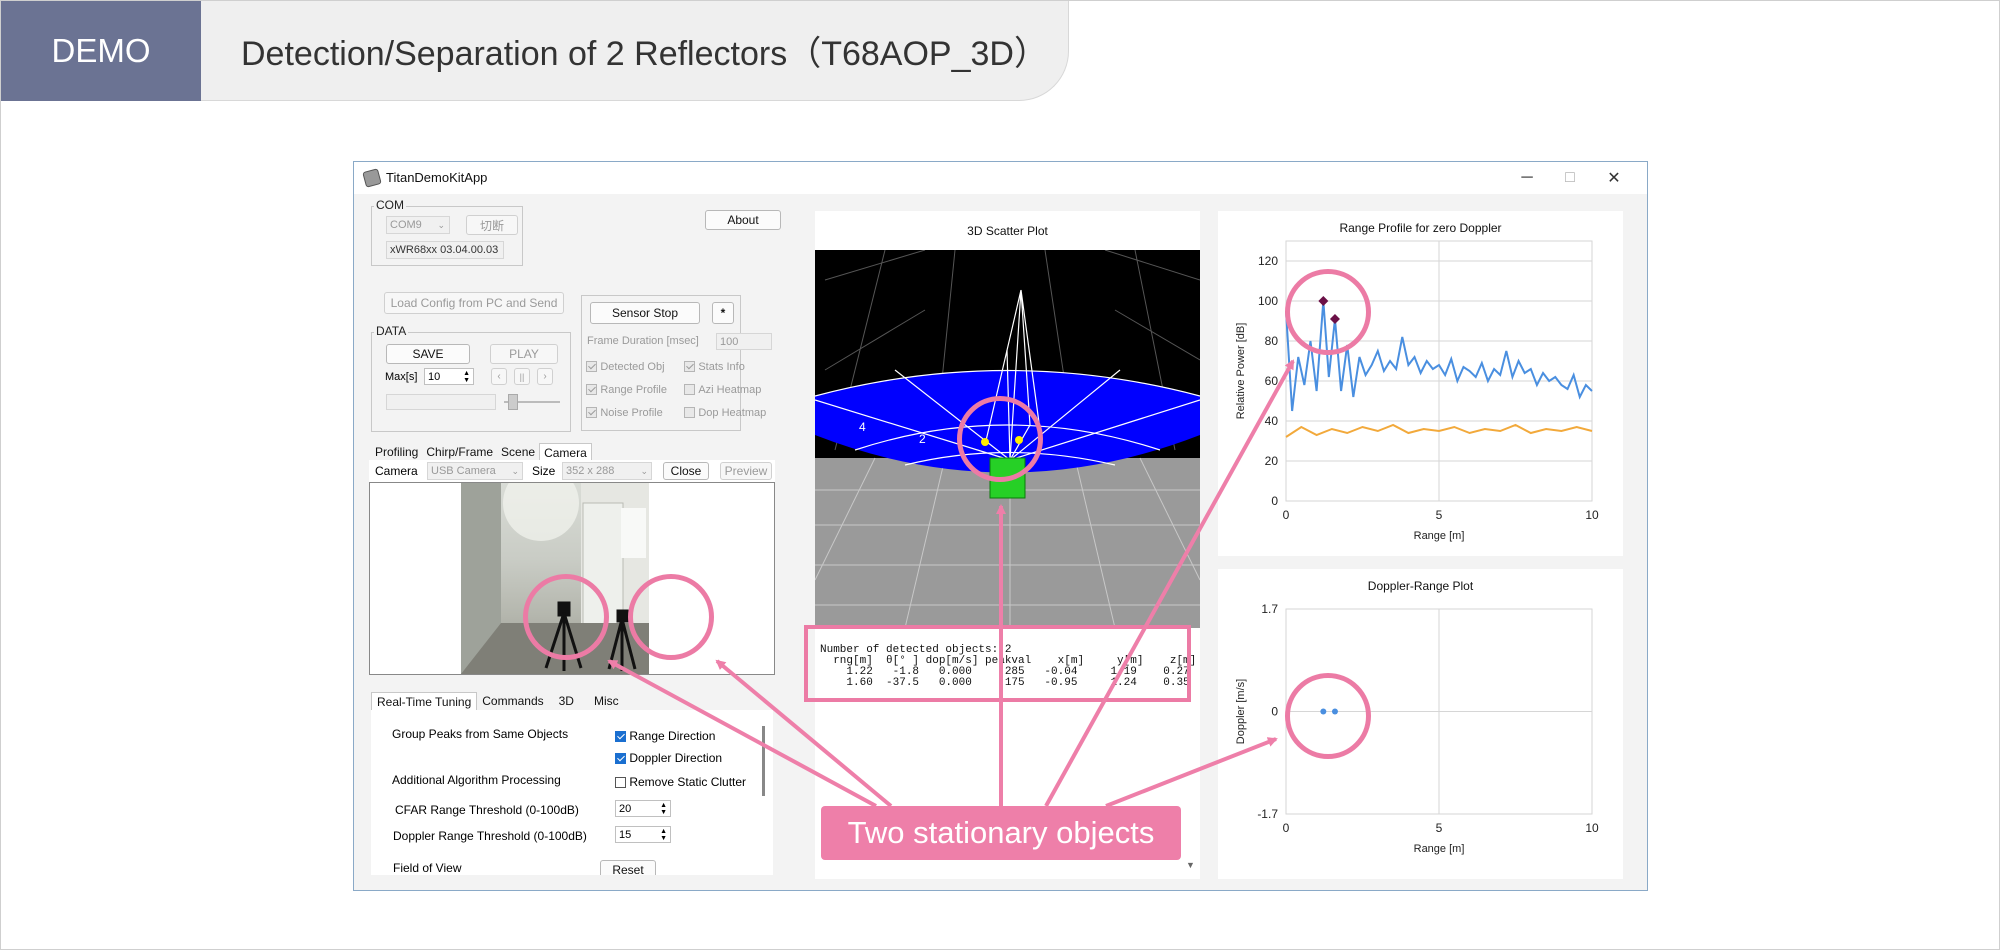 Image resolution: width=2000 pixels, height=951 pixels. I want to click on arrow-to-range-peaks, so click(1169, 583).